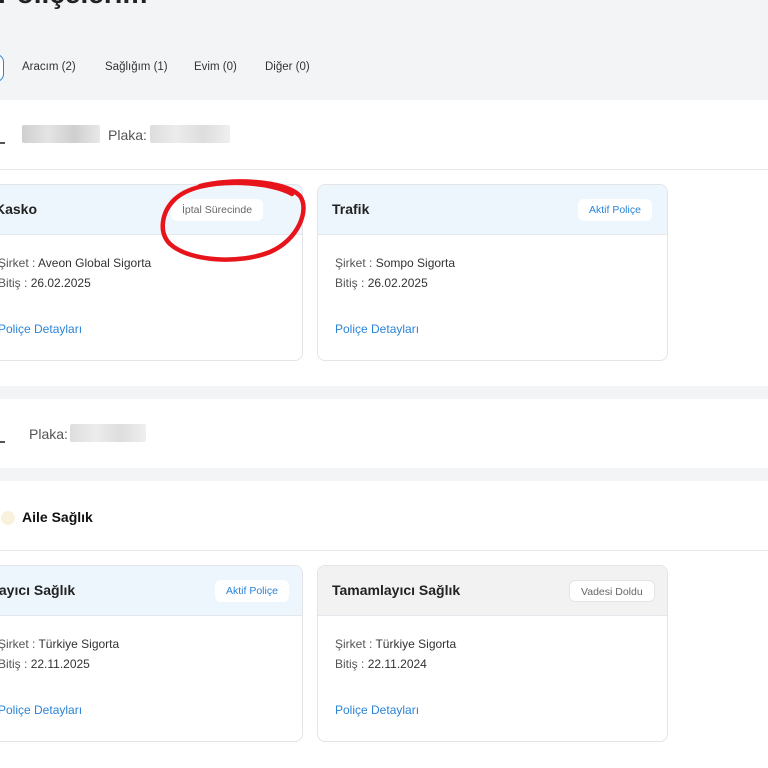 This screenshot has width=768, height=768. I want to click on card-title: Trafik, so click(351, 209).